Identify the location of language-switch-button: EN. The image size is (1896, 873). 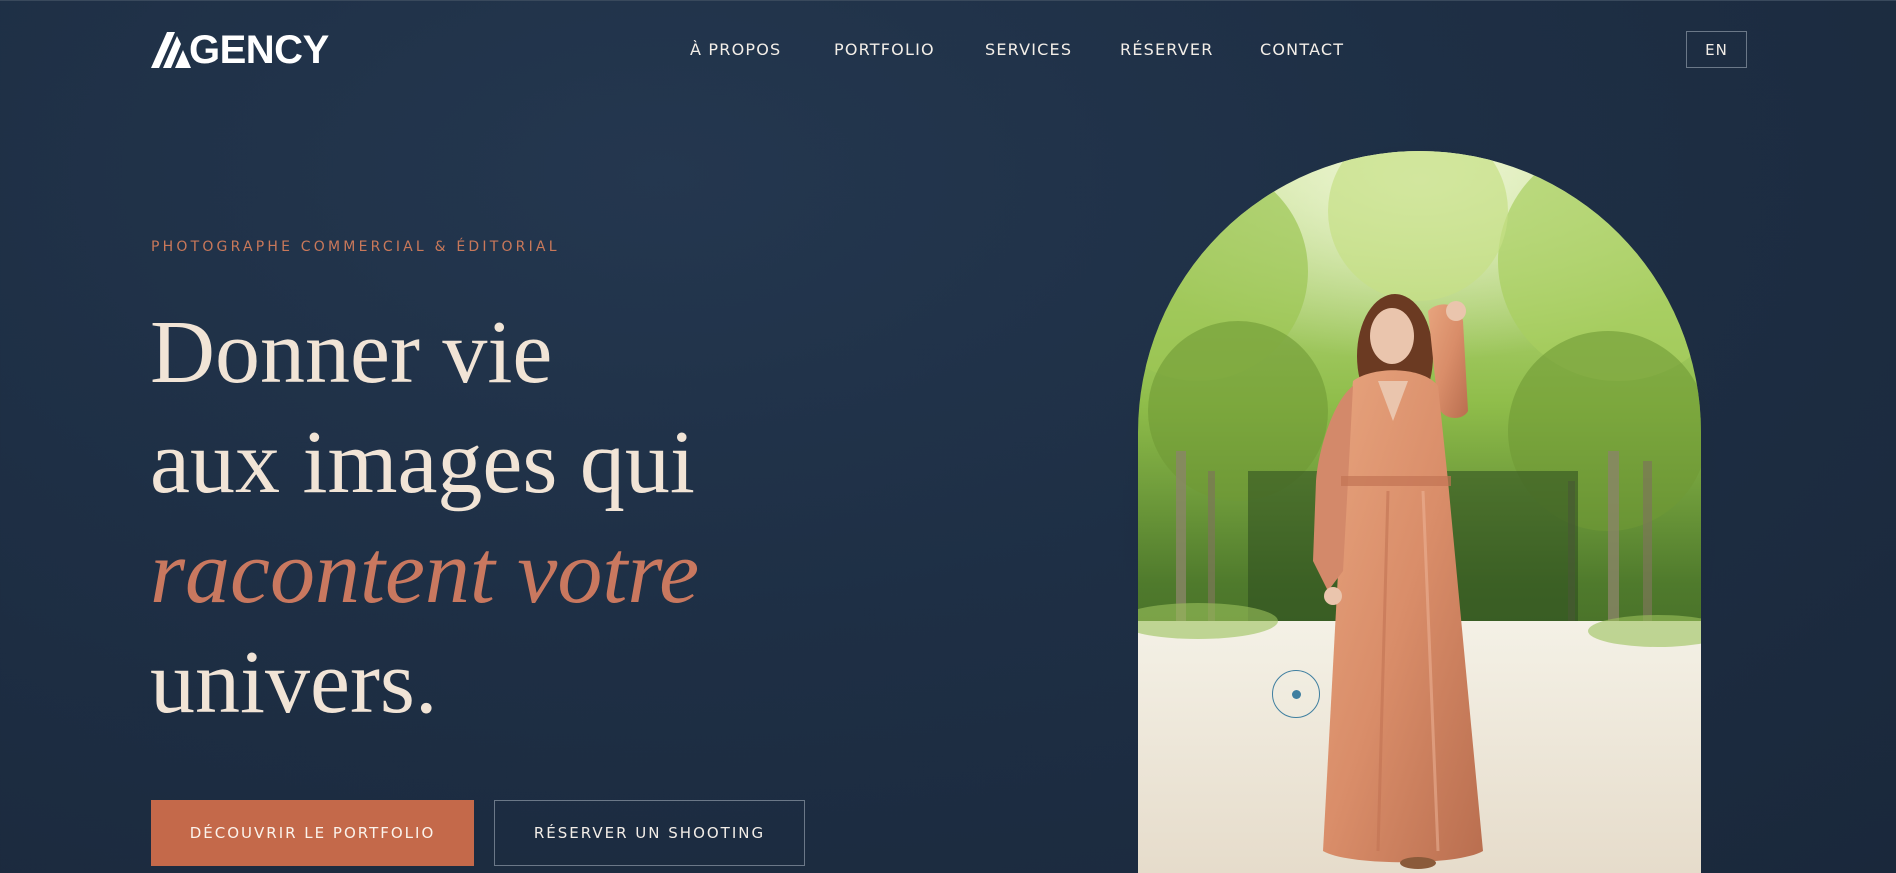
(1716, 49).